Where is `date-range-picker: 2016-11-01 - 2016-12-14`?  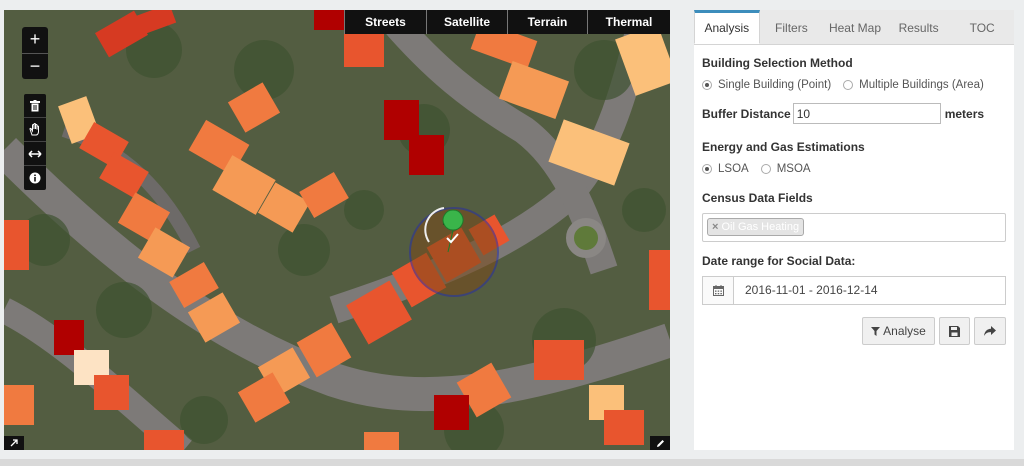 date-range-picker: 2016-11-01 - 2016-12-14 is located at coordinates (854, 290).